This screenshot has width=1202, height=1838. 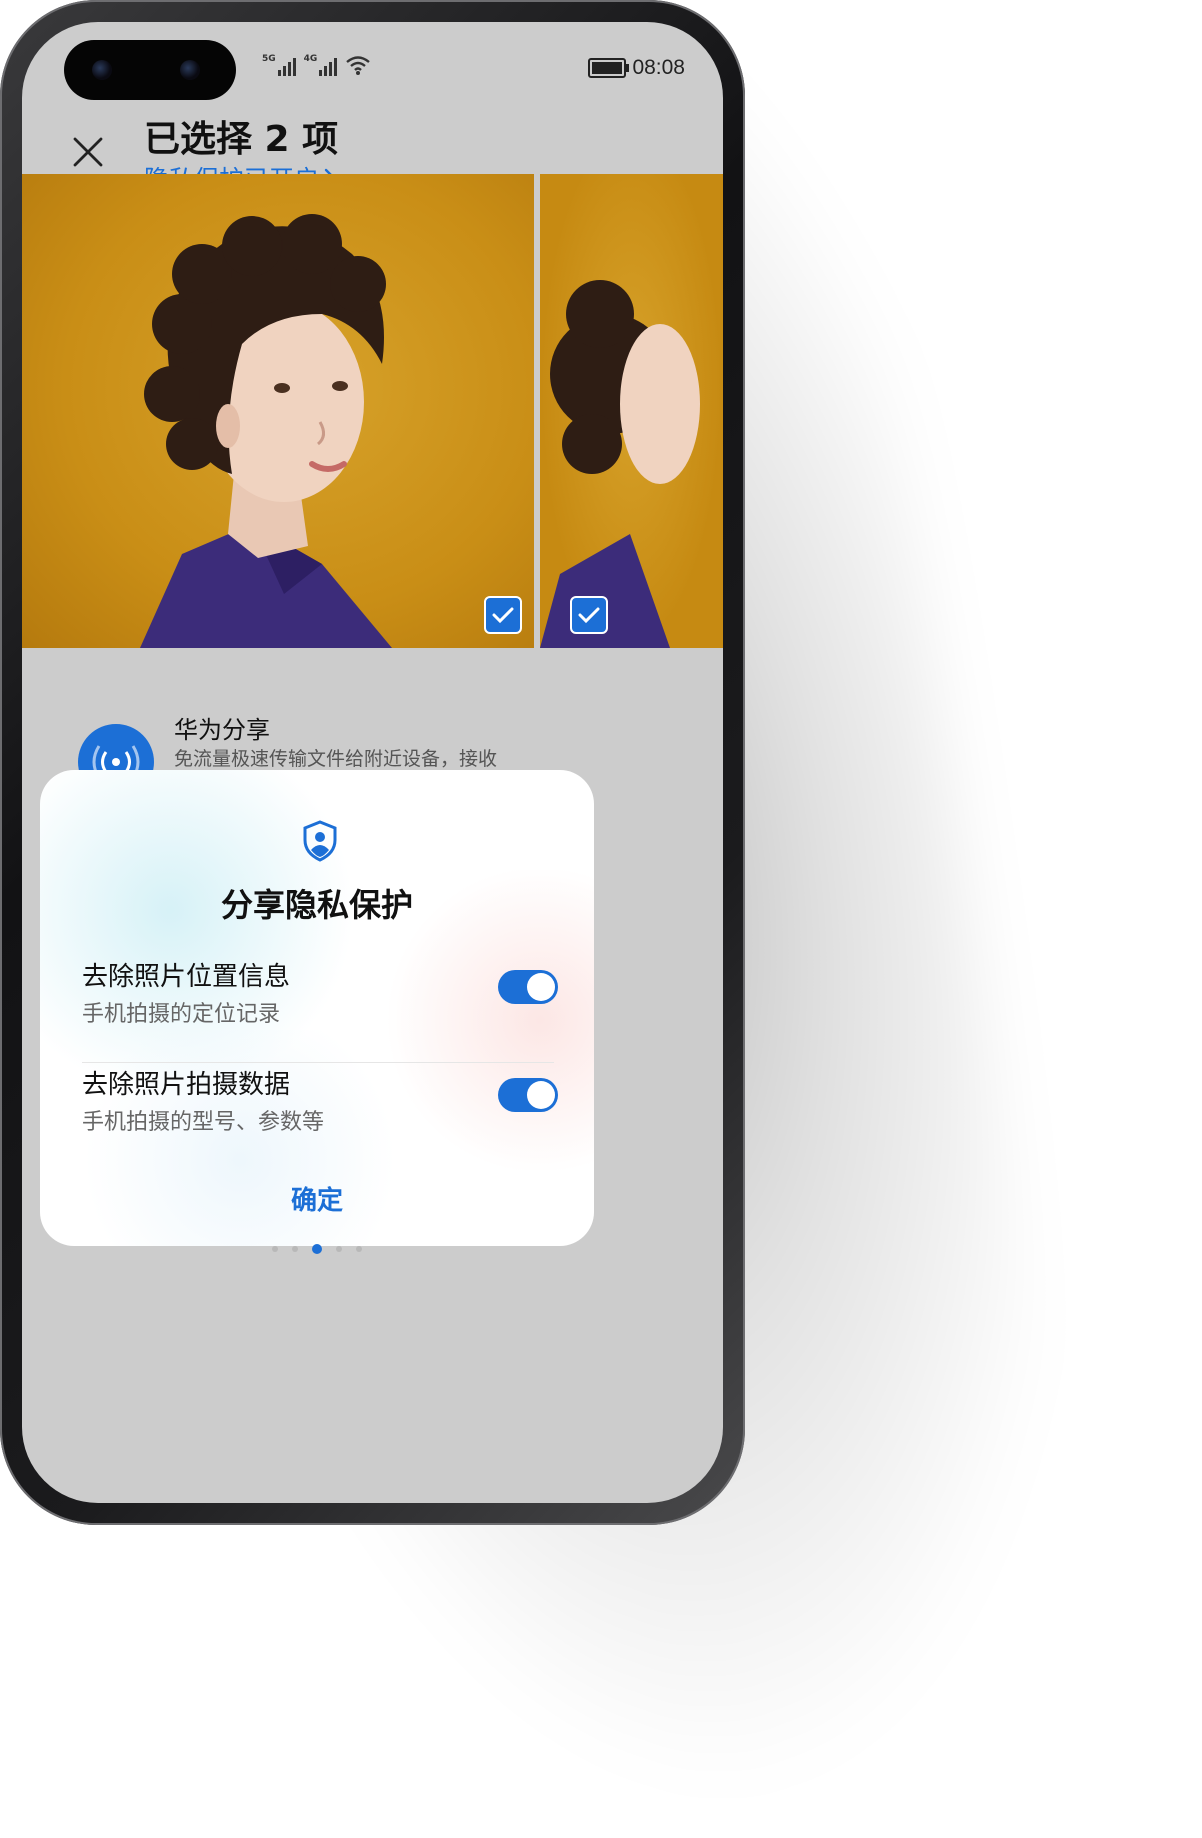 What do you see at coordinates (222, 730) in the screenshot?
I see `share-title: 华为分享` at bounding box center [222, 730].